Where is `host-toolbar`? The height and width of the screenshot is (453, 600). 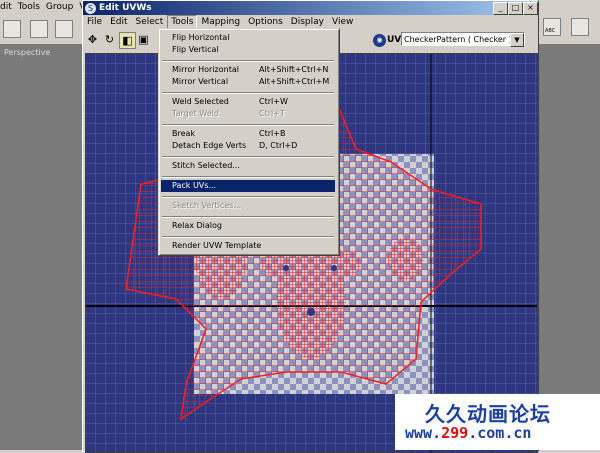 host-toolbar is located at coordinates (42, 29).